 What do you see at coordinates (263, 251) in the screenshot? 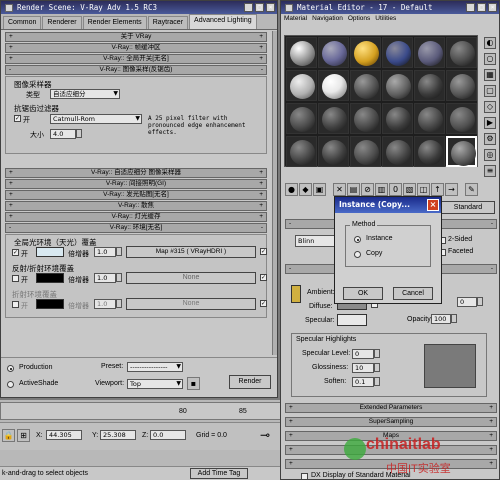
I see `gi-env-map-checkbox: ✓` at bounding box center [263, 251].